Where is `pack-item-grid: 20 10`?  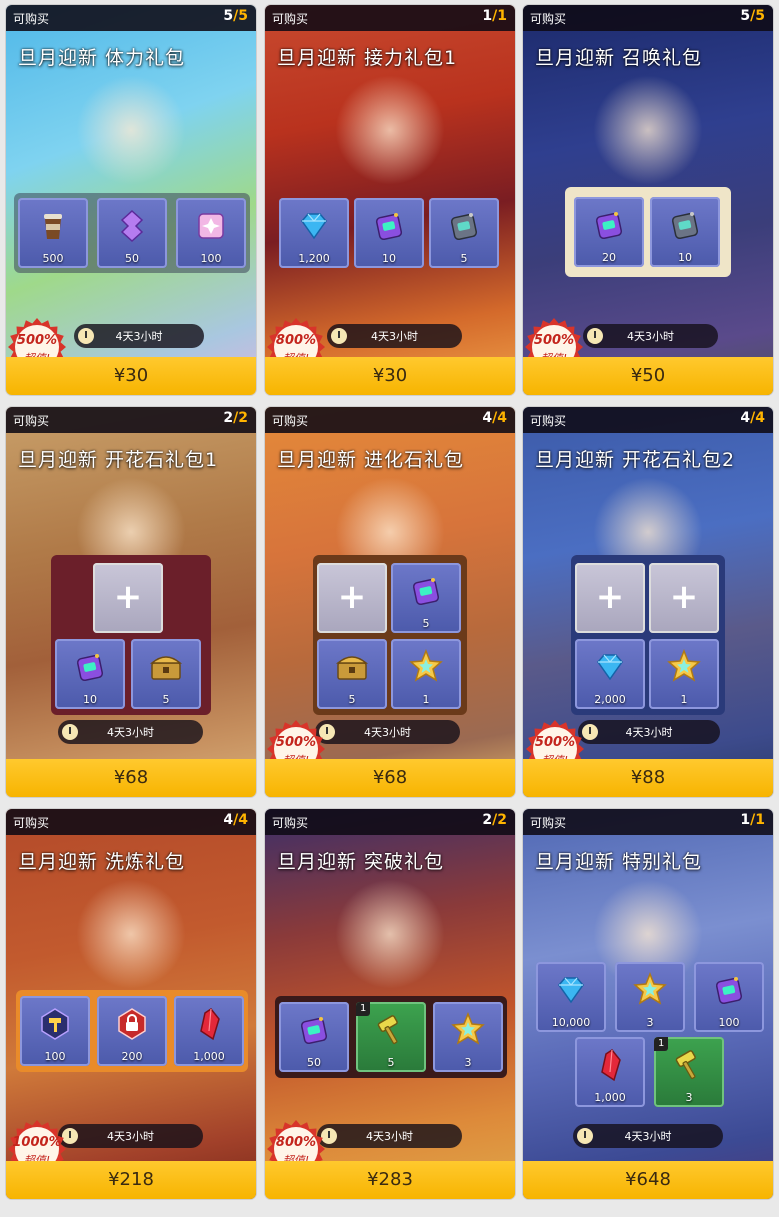 pack-item-grid: 20 10 is located at coordinates (648, 232).